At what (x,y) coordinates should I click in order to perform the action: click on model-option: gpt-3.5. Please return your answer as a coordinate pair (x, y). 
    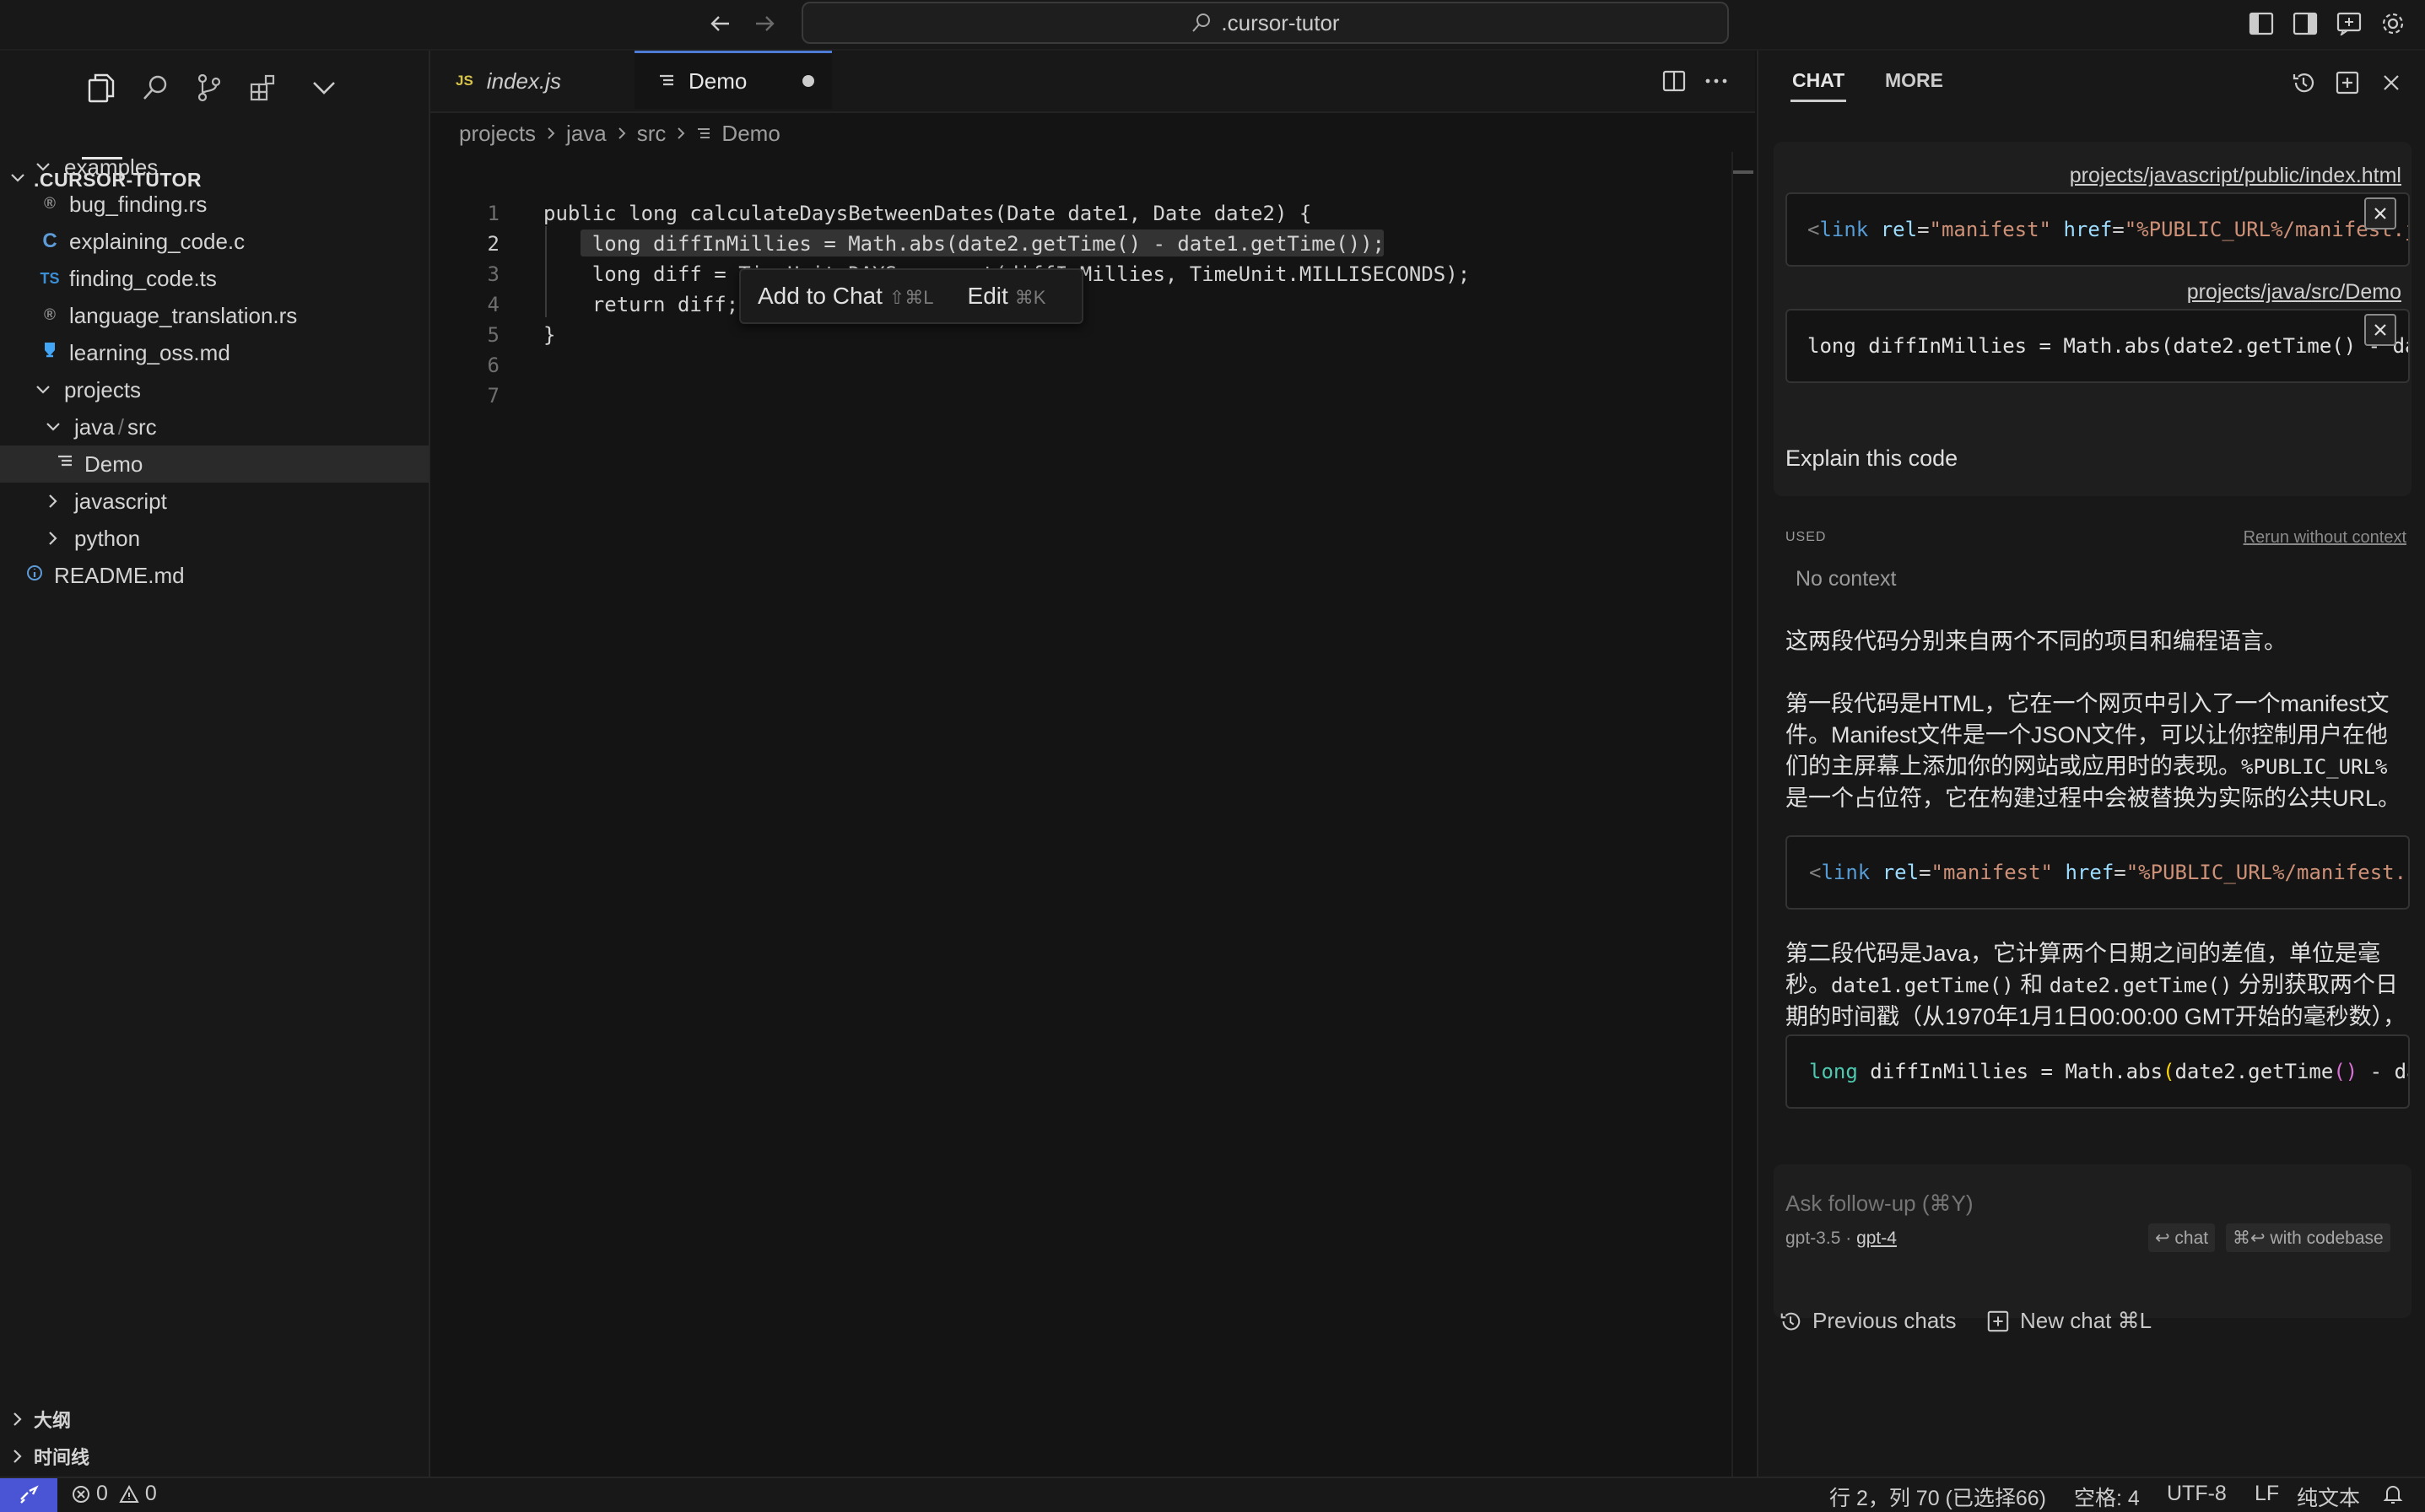
    Looking at the image, I should click on (1812, 1238).